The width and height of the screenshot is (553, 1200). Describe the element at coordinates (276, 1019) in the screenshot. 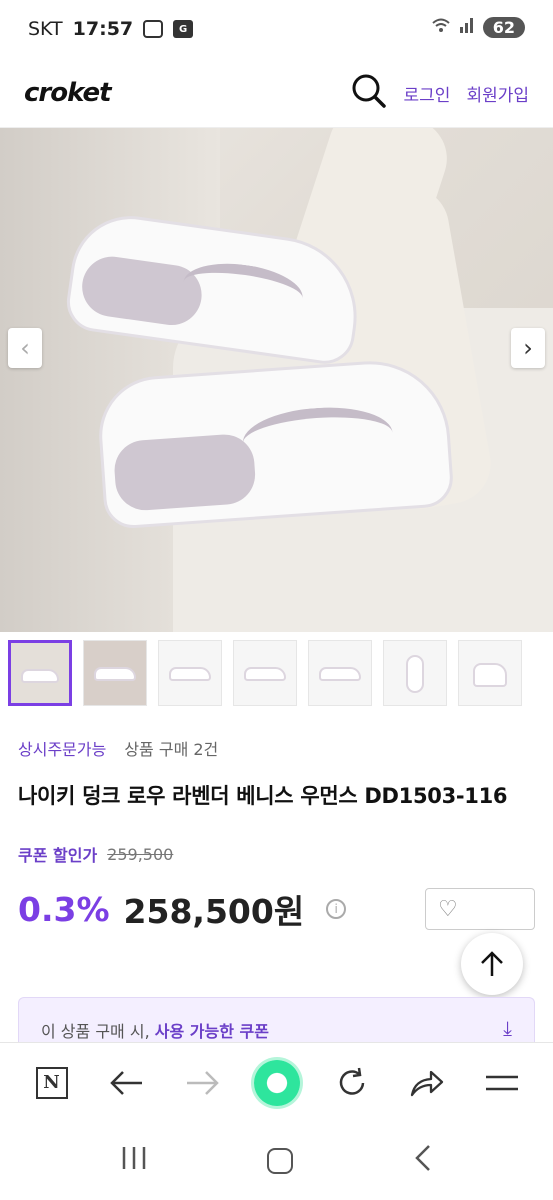

I see `coupon-banner: 이 상품 구매 시, 사용 가능한 쿠폰 ⤓` at that location.